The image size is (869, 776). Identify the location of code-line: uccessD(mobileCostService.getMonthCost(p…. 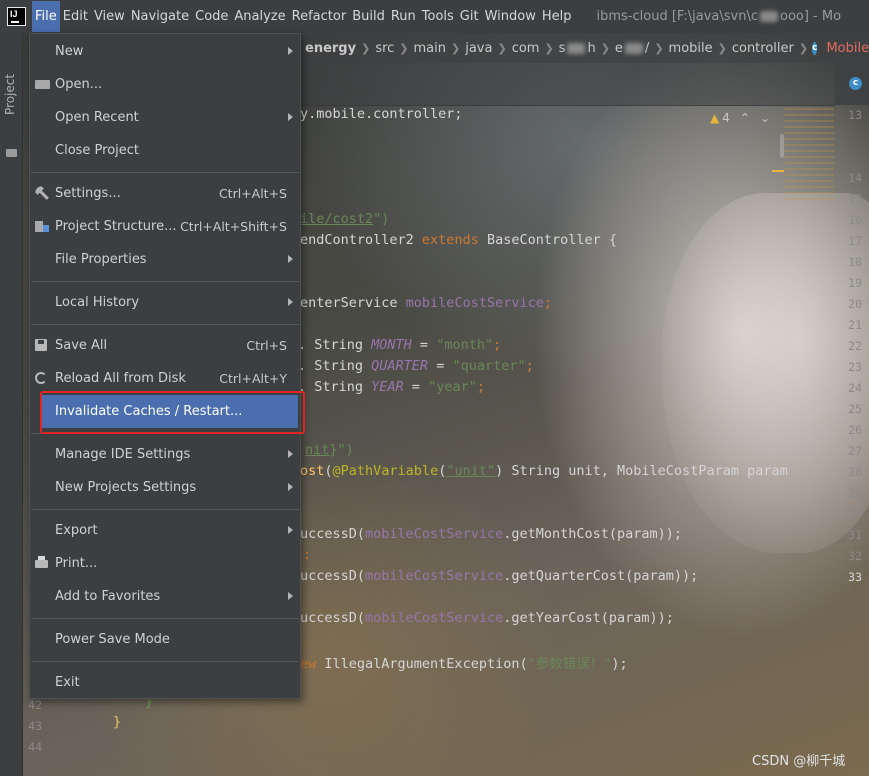
(491, 534).